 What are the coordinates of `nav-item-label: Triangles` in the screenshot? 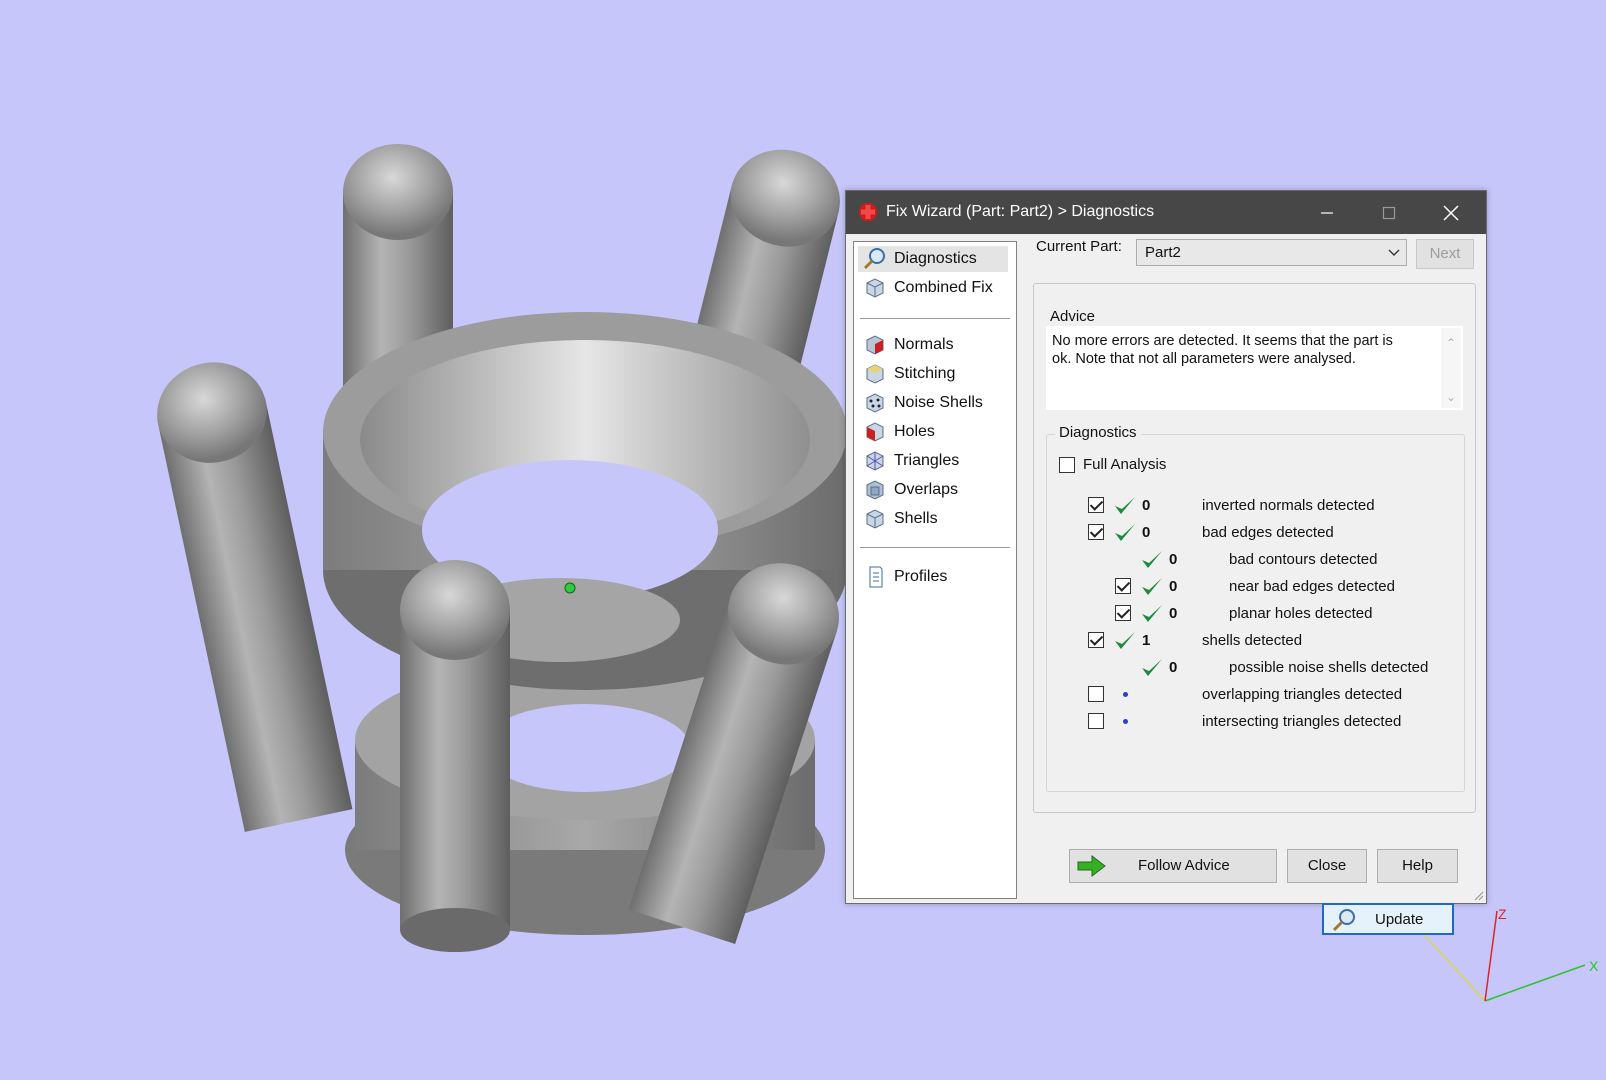 It's located at (927, 460).